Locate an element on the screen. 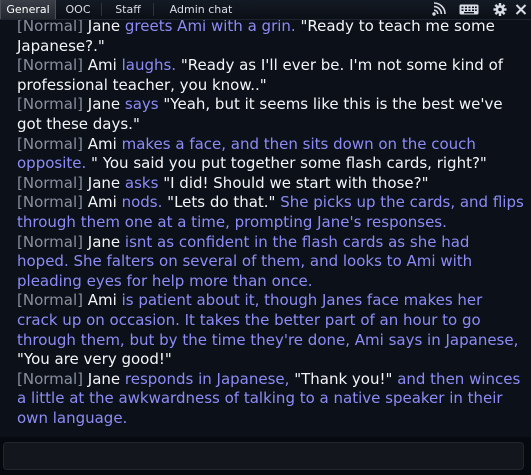 The width and height of the screenshot is (531, 475). speech-text: "I did! Should we start with those?" is located at coordinates (296, 182).